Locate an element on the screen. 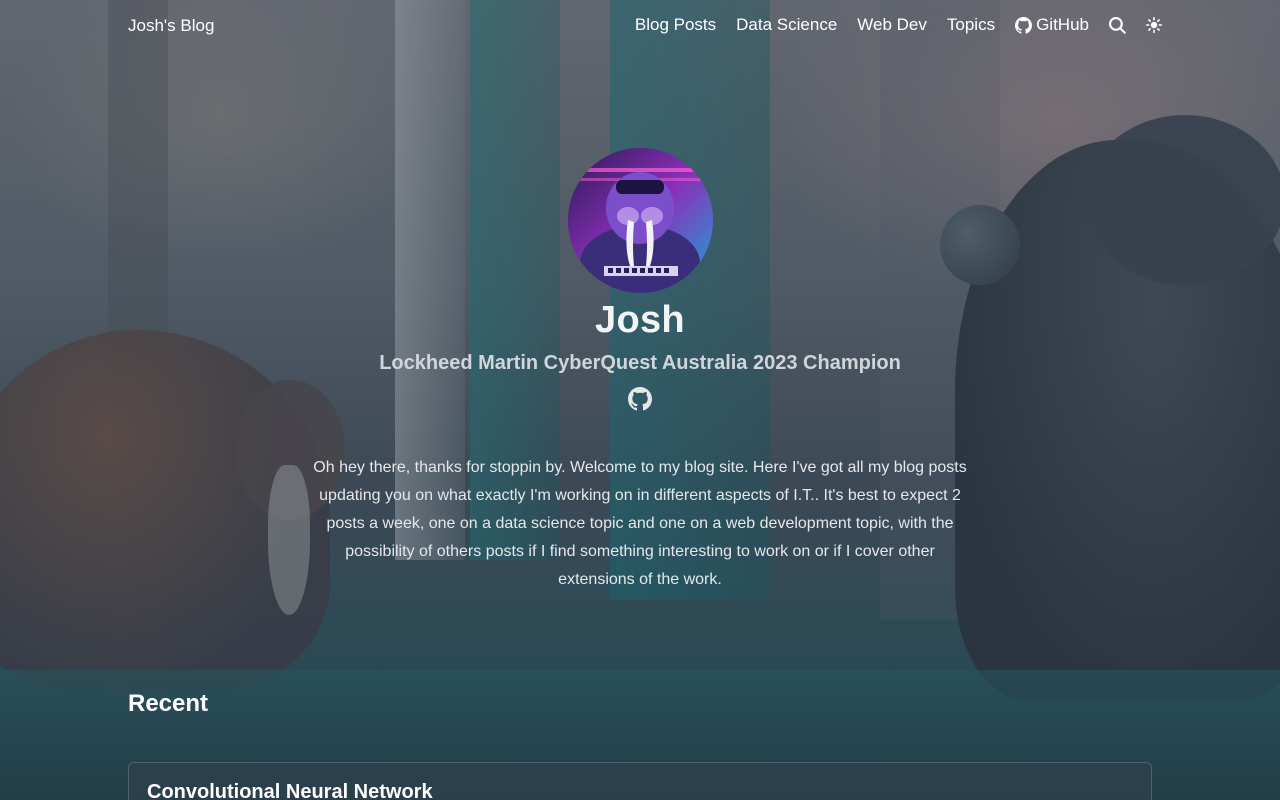  post-card: Convolutional Neural Network is located at coordinates (640, 781).